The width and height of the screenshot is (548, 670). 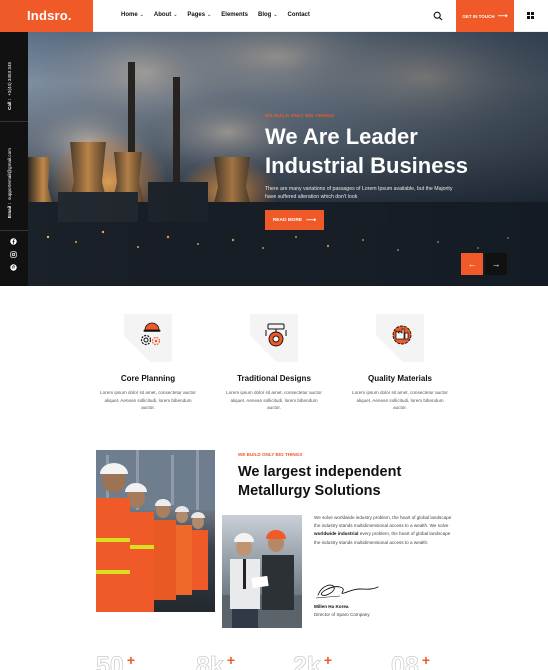 What do you see at coordinates (312, 661) in the screenshot?
I see `counter-stat: 2k +` at bounding box center [312, 661].